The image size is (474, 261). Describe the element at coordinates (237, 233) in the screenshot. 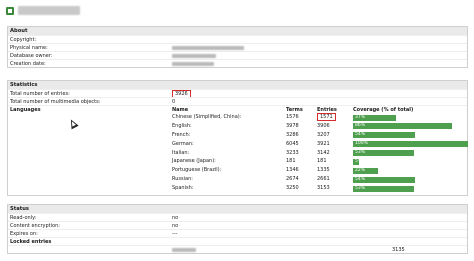

I see `expires-on-row: Expires on: ---` at that location.